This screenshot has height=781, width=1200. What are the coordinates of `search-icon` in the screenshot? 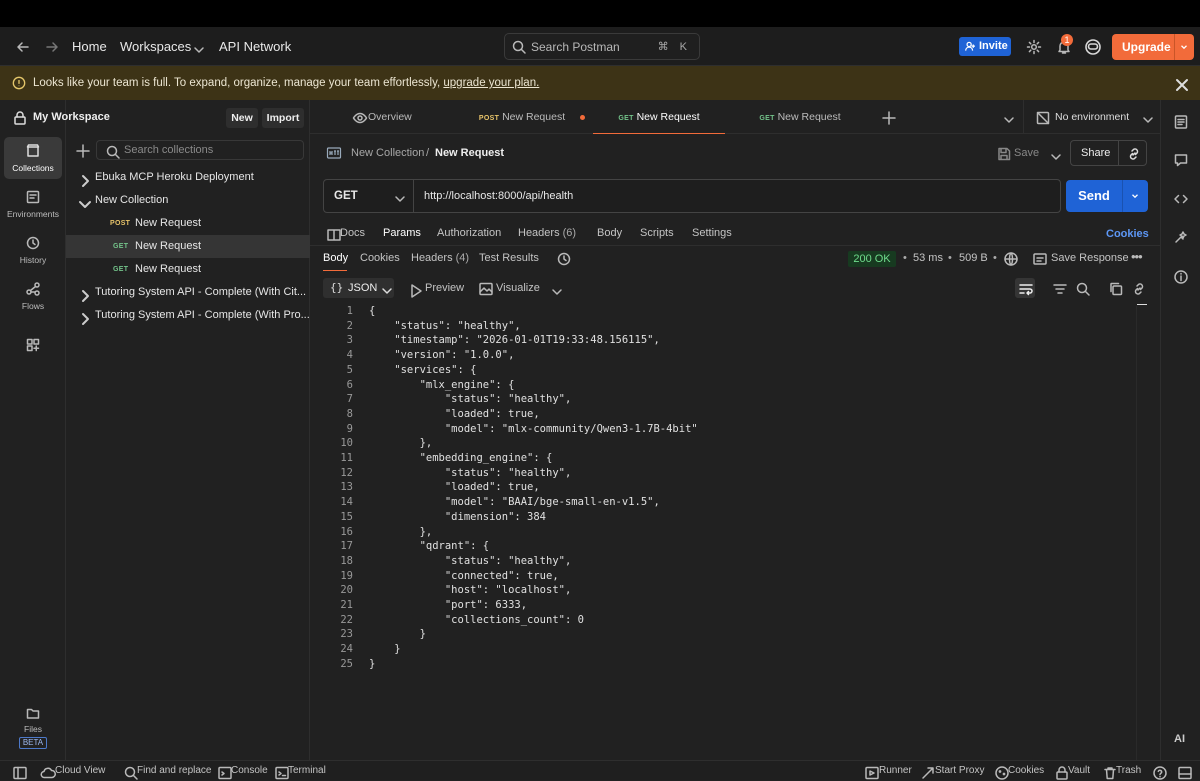 It's located at (1083, 289).